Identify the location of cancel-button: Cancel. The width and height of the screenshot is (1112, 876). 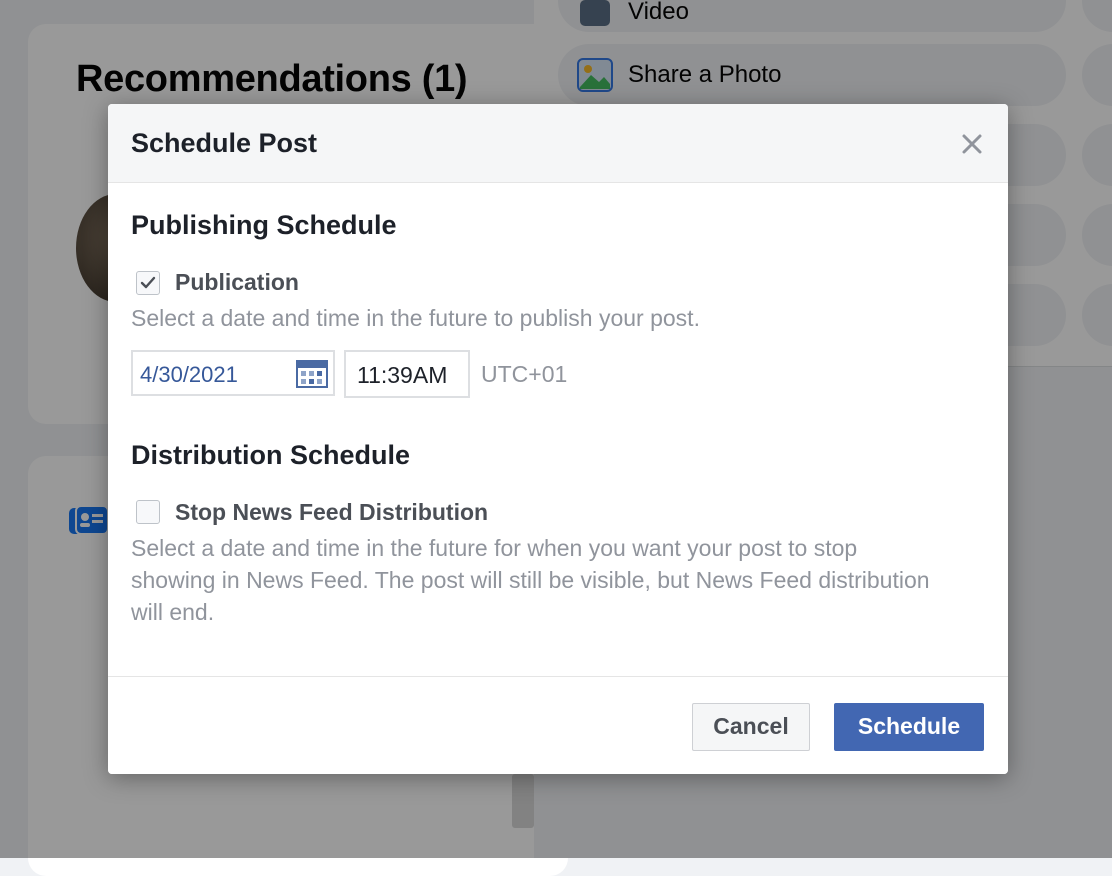
(751, 727).